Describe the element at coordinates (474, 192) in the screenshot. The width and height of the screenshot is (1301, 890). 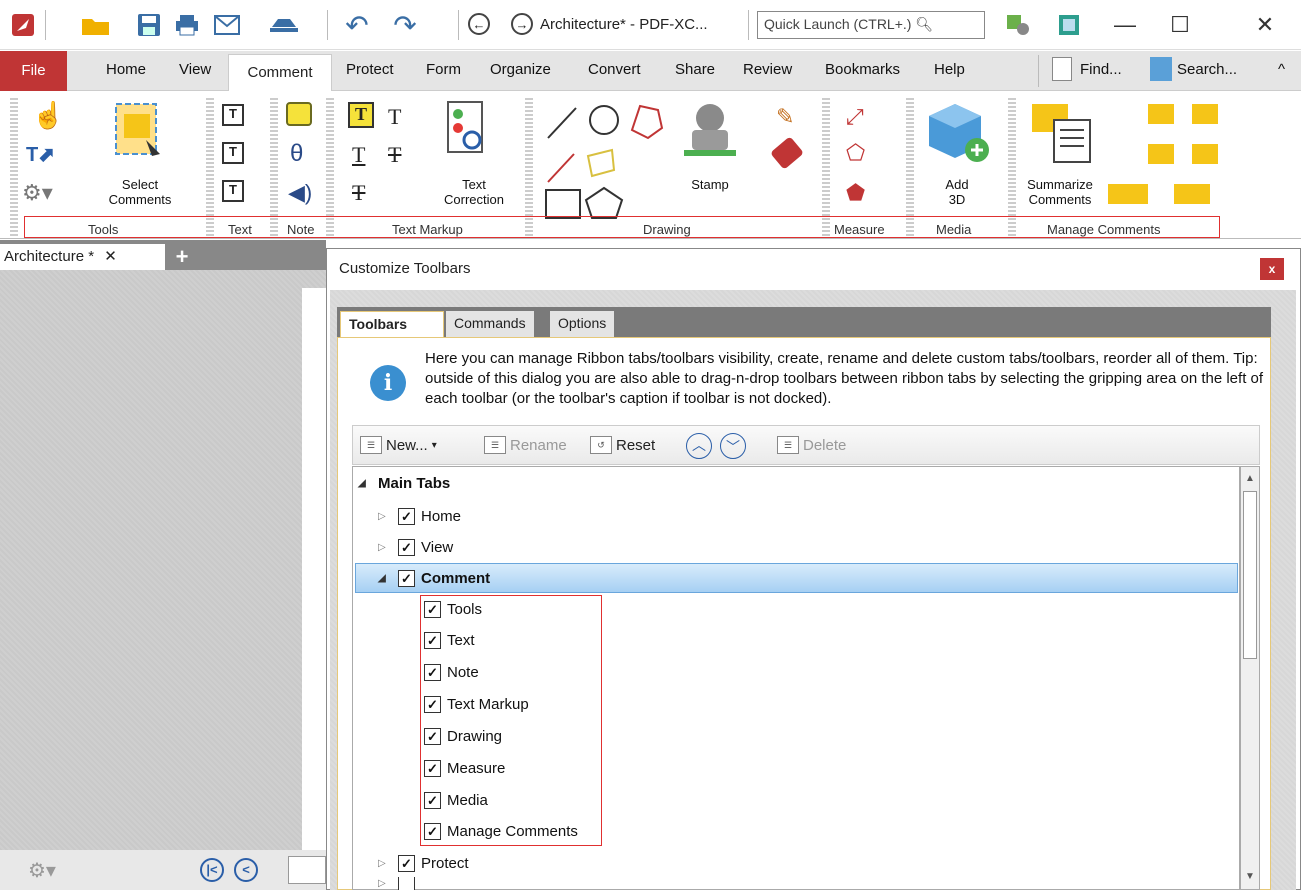
I see `text-correction-label: Text Correction` at that location.